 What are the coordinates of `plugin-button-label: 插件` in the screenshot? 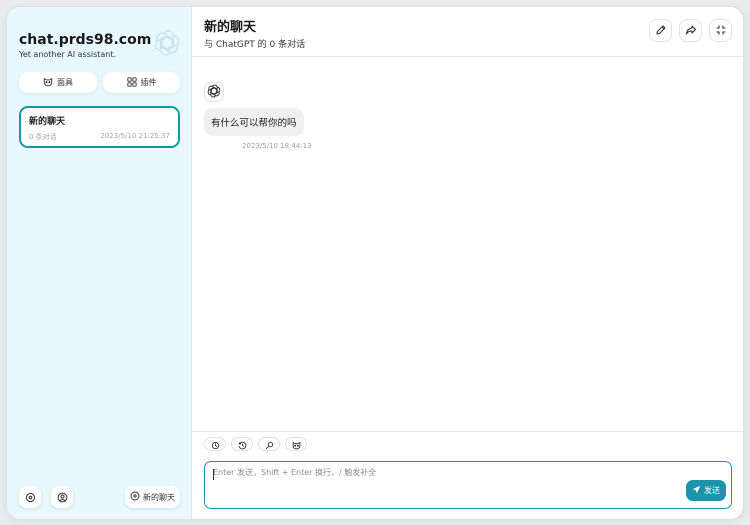 It's located at (148, 82).